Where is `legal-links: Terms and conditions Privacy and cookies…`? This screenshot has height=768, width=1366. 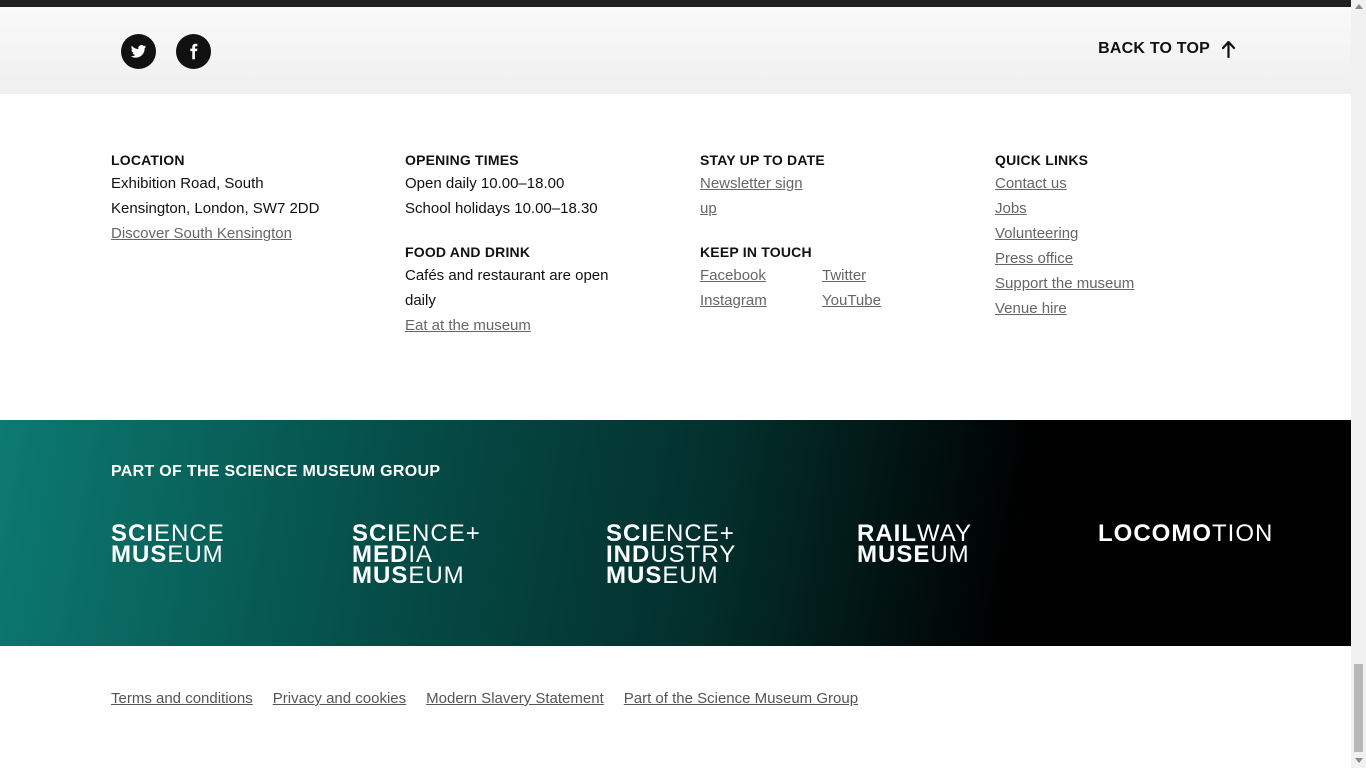
legal-links: Terms and conditions Privacy and cookies… is located at coordinates (484, 698).